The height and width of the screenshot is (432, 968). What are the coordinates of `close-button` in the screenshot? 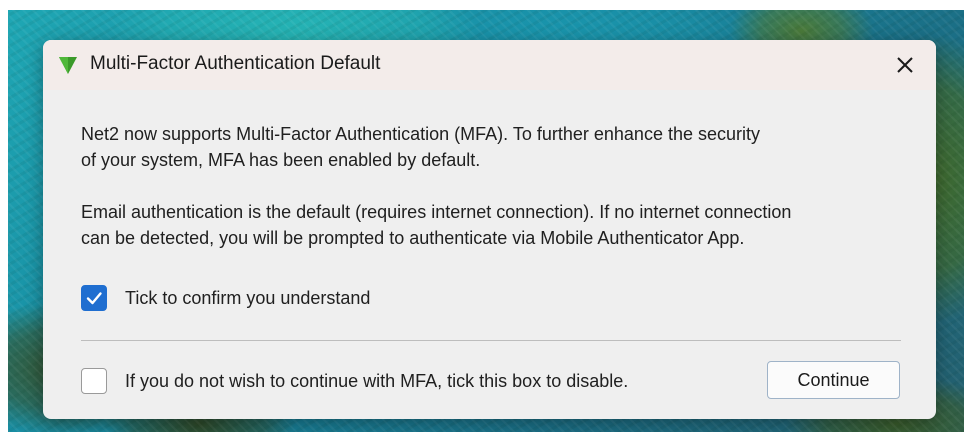 It's located at (905, 65).